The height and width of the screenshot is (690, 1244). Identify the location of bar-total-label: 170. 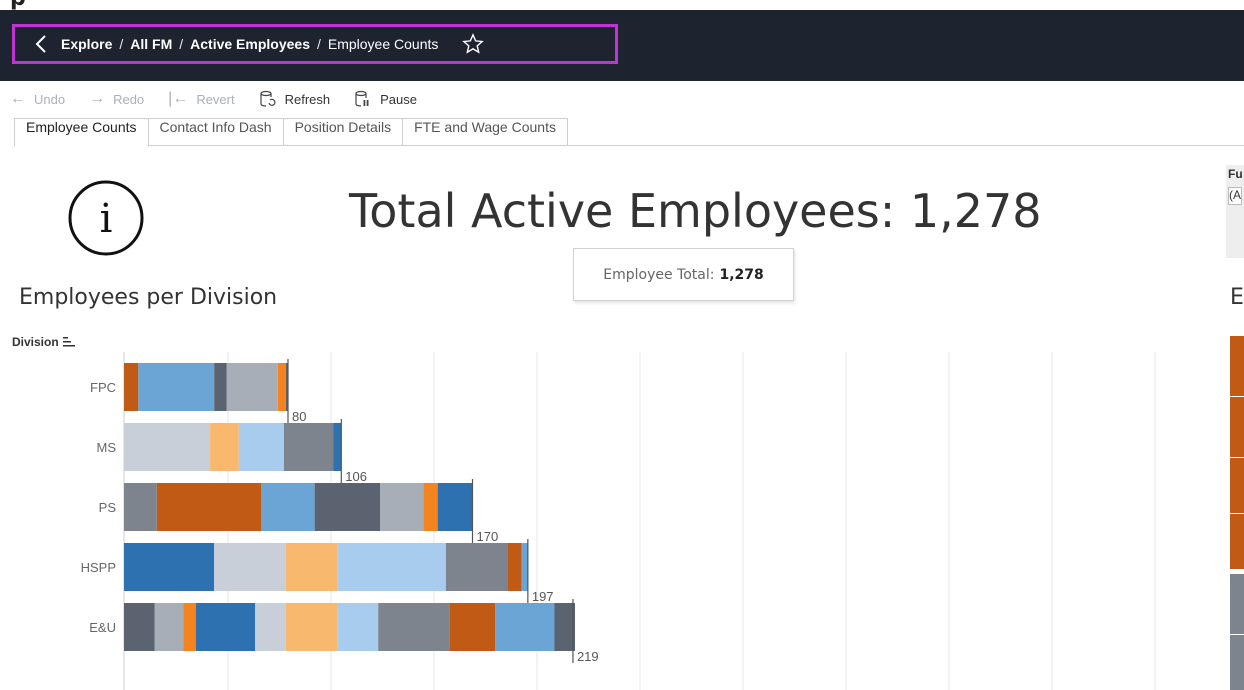
(488, 536).